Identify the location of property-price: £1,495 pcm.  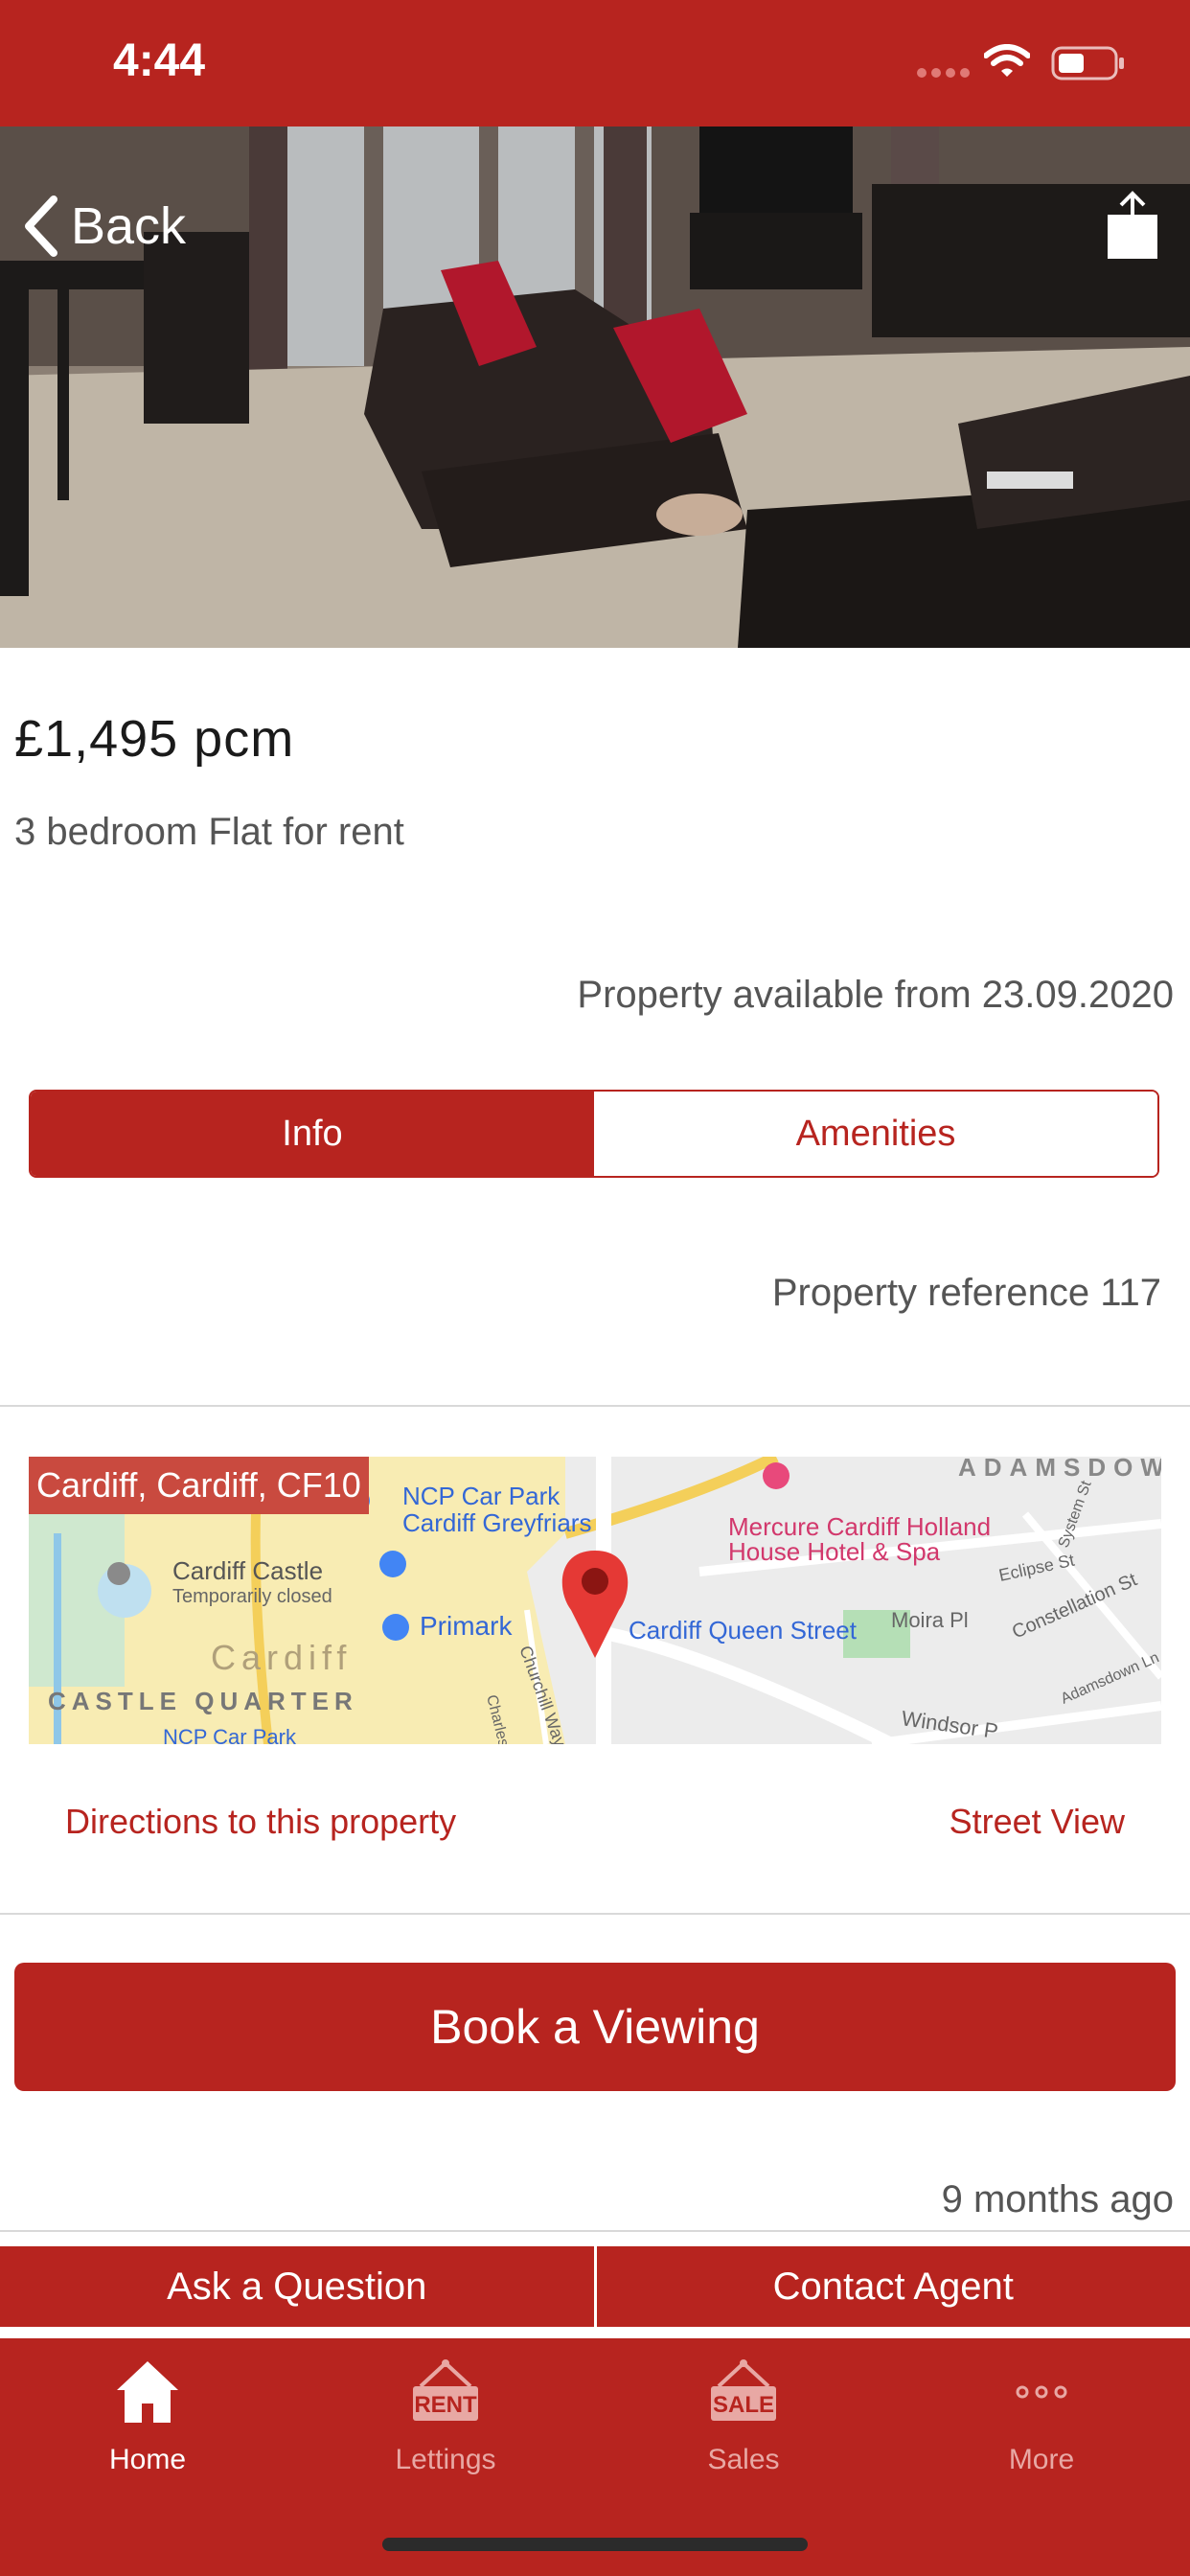
(155, 739).